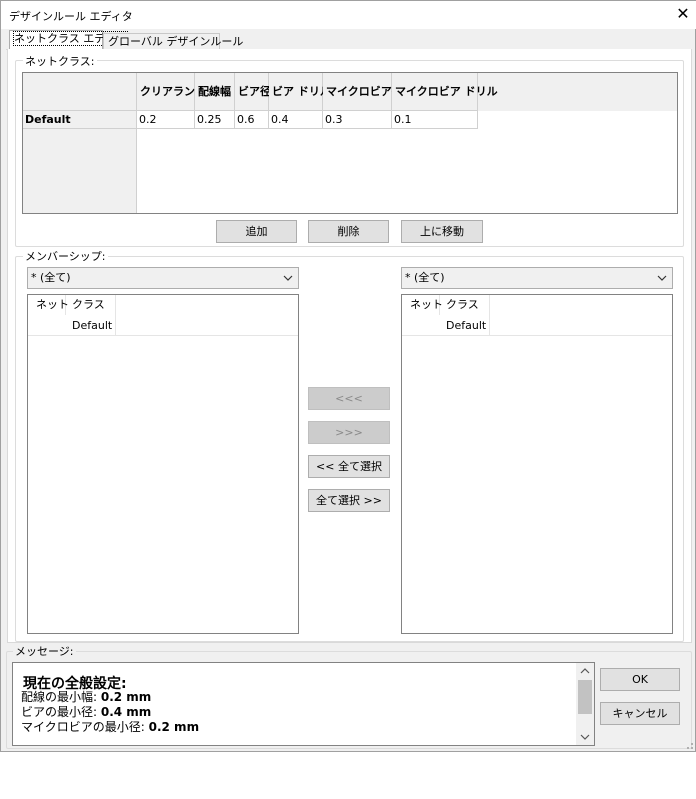 This screenshot has height=799, width=696. What do you see at coordinates (296, 120) in the screenshot?
I see `grid-cell: 0.4` at bounding box center [296, 120].